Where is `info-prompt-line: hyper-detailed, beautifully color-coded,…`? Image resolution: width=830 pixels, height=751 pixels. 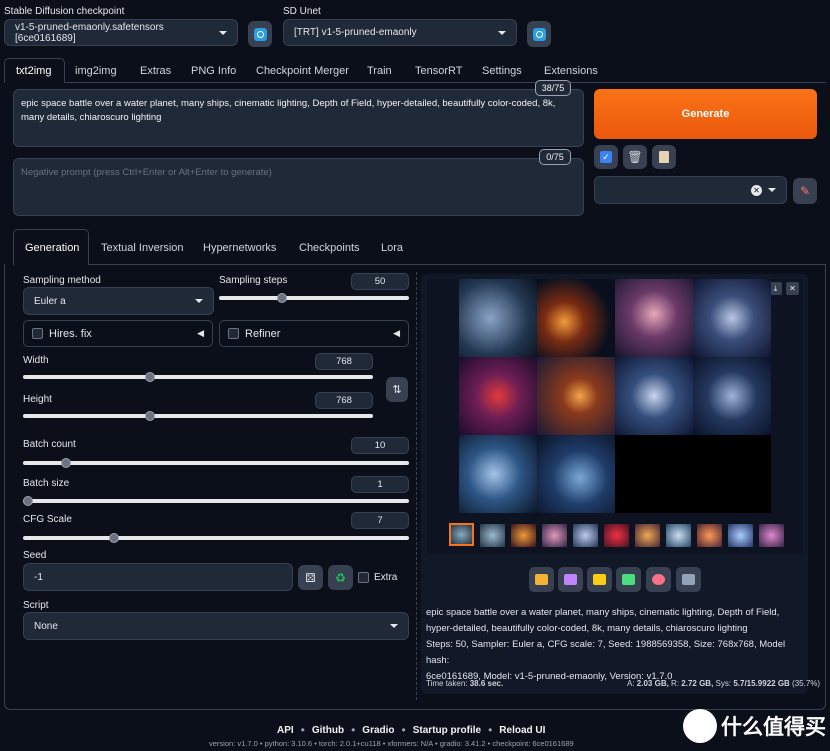 info-prompt-line: hyper-detailed, beautifully color-coded,… is located at coordinates (587, 628).